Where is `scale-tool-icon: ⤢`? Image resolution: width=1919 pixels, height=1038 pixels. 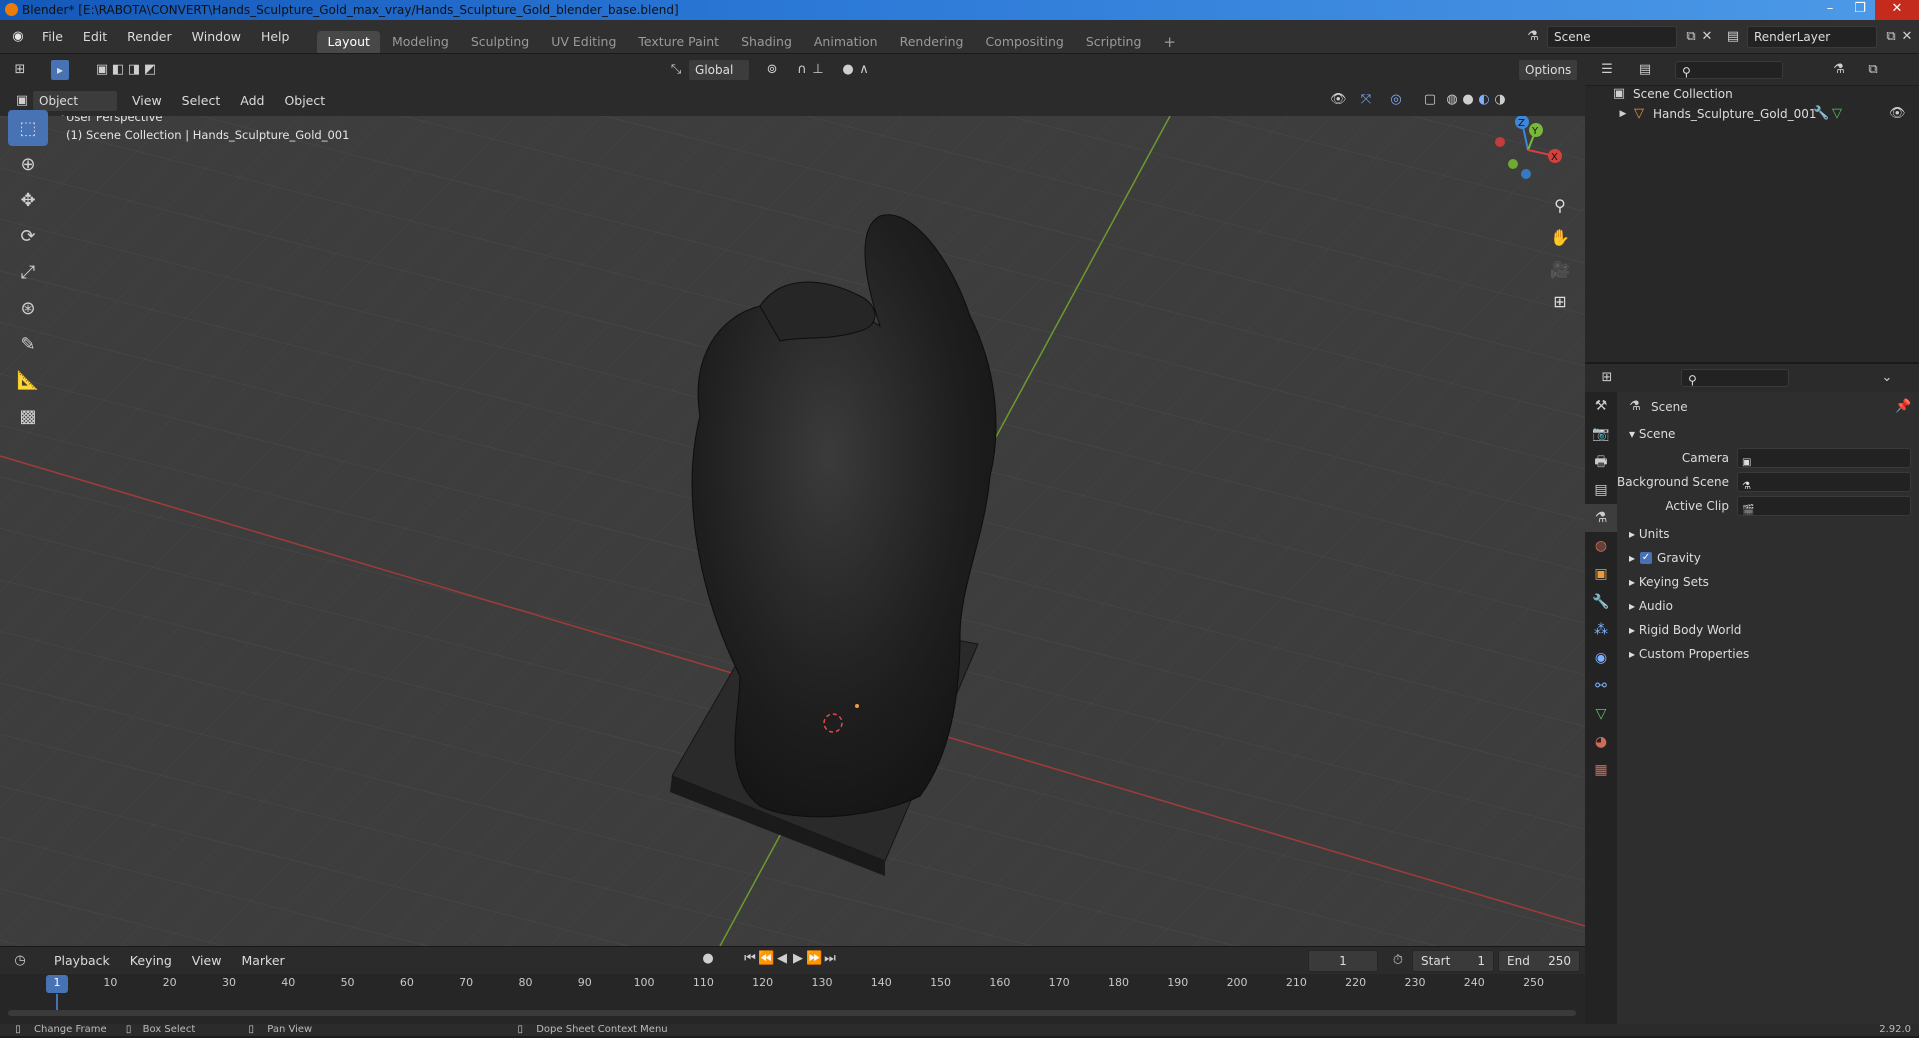 scale-tool-icon: ⤢ is located at coordinates (28, 272).